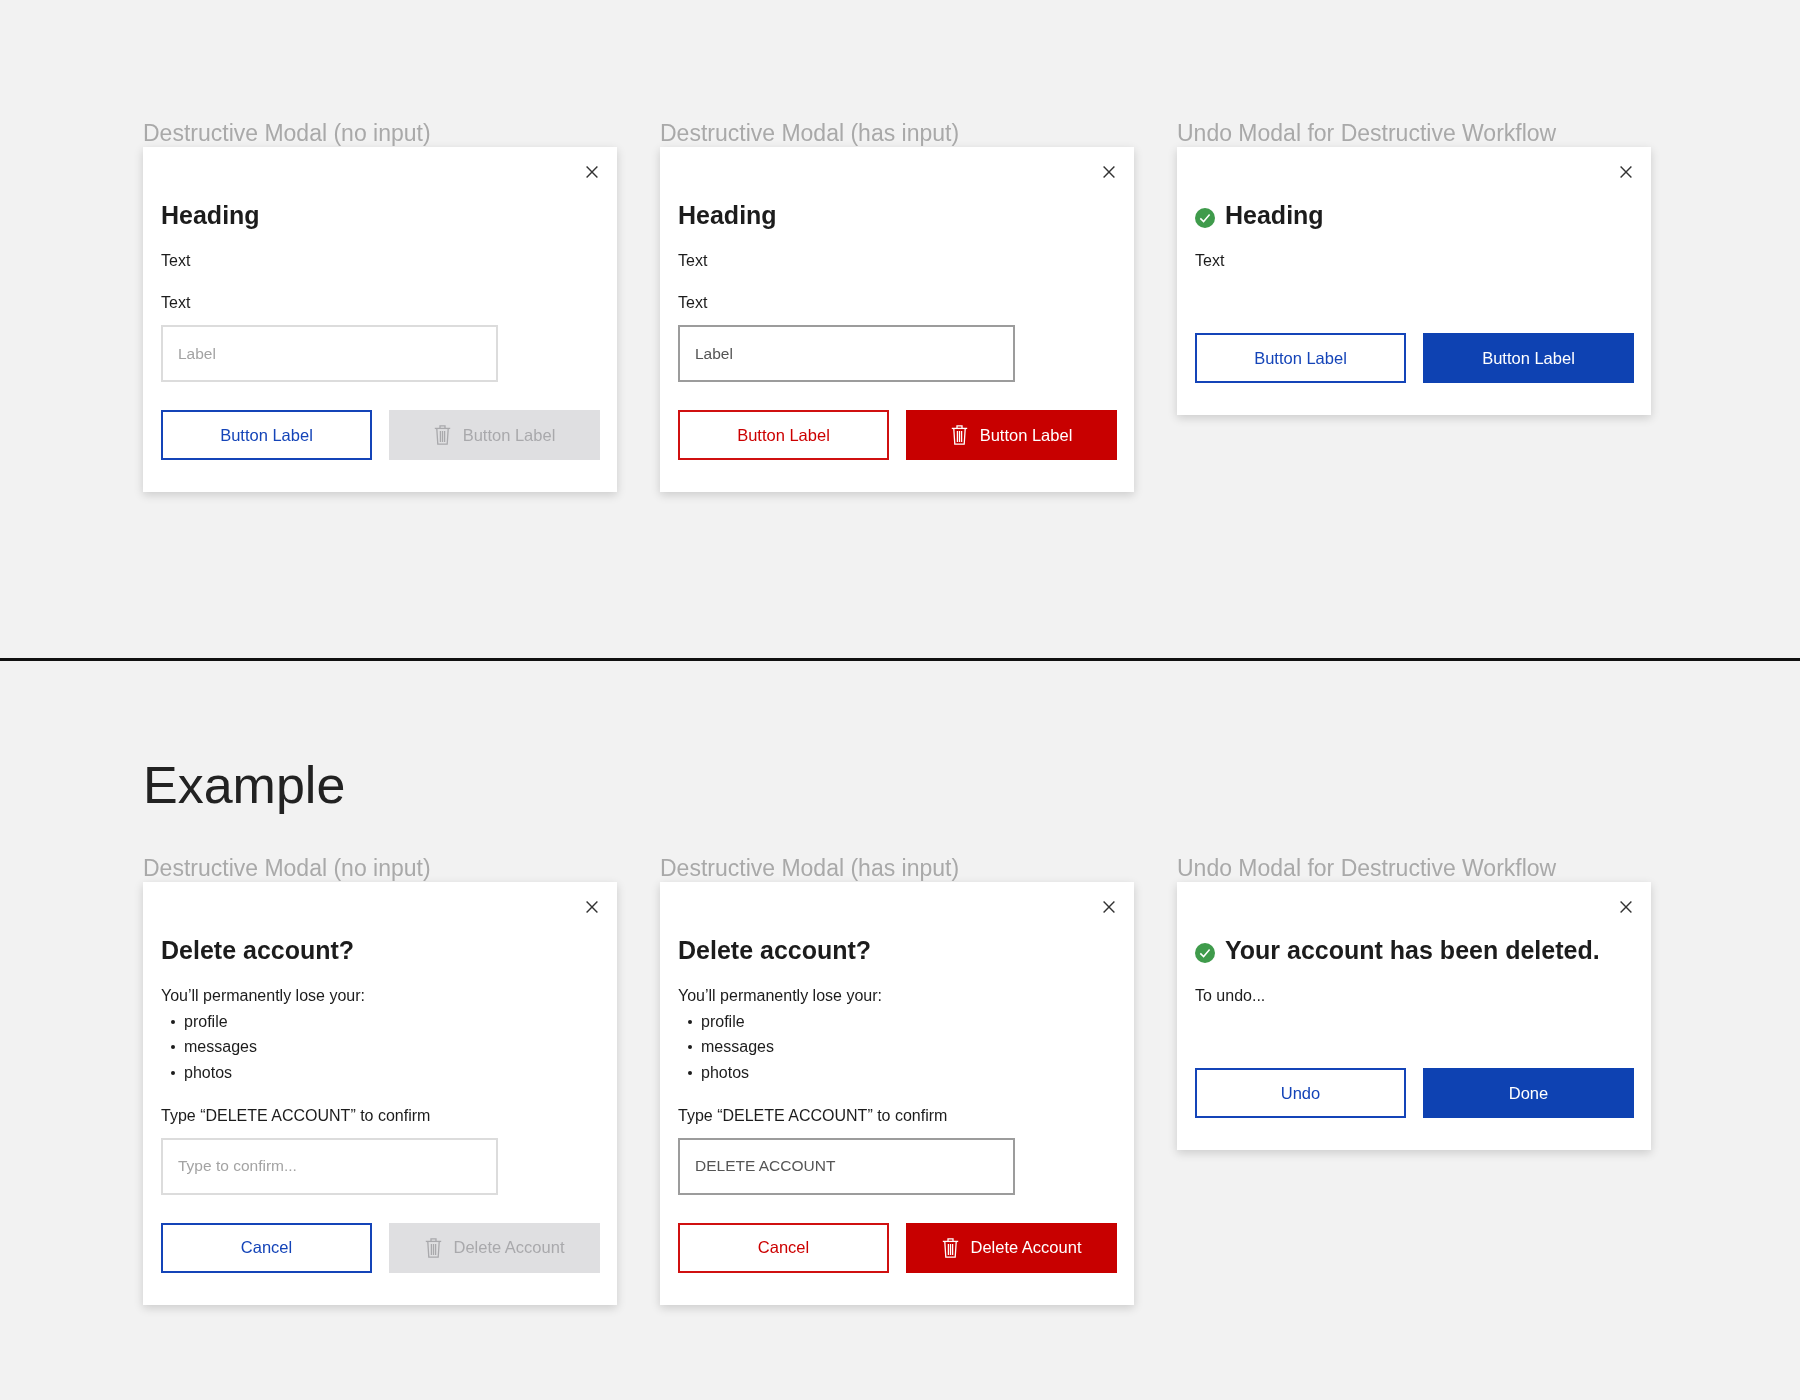 The image size is (1800, 1400). Describe the element at coordinates (1528, 1093) in the screenshot. I see `primary-button: Done` at that location.